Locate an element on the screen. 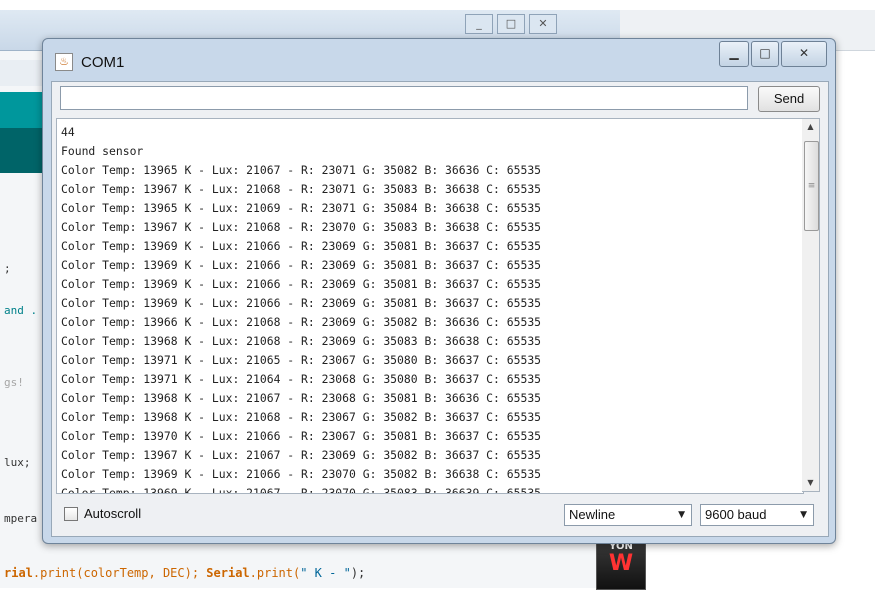 The image size is (875, 590). minimize-button: ▁ is located at coordinates (734, 54).